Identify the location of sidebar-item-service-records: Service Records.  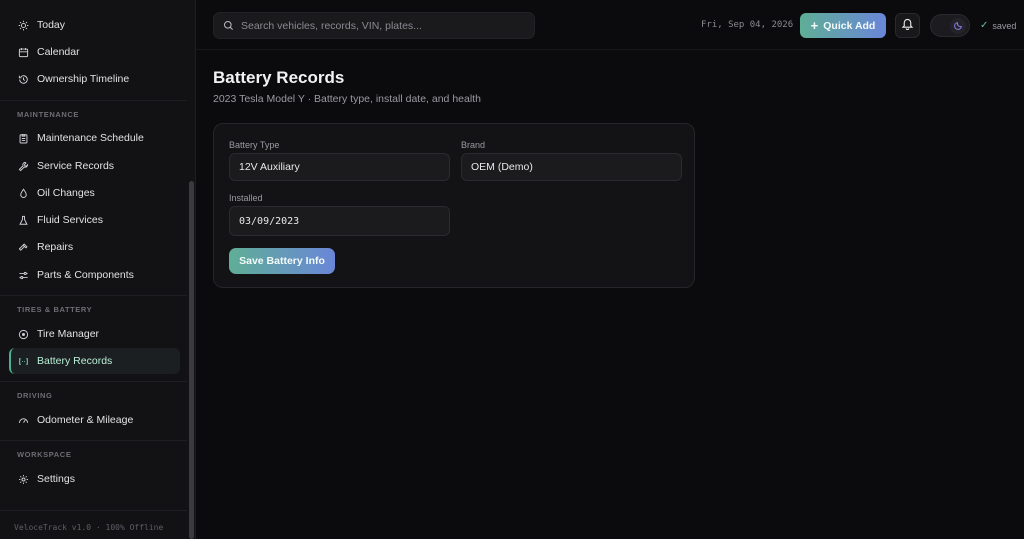
(94, 166).